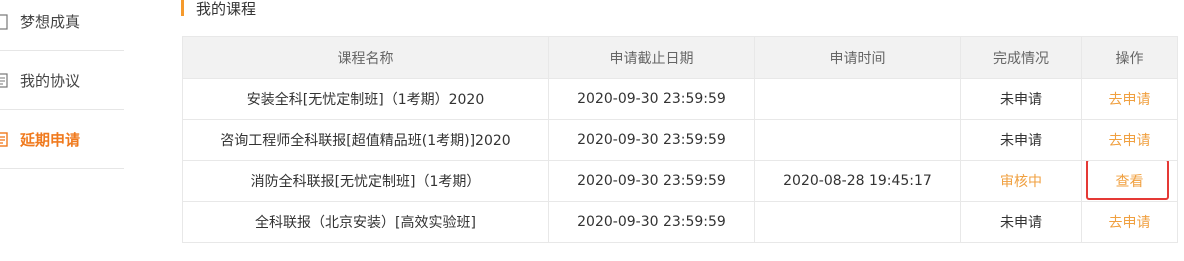  What do you see at coordinates (365, 181) in the screenshot?
I see `course-name: 消防全科联报[无忧定制班]（1考期）` at bounding box center [365, 181].